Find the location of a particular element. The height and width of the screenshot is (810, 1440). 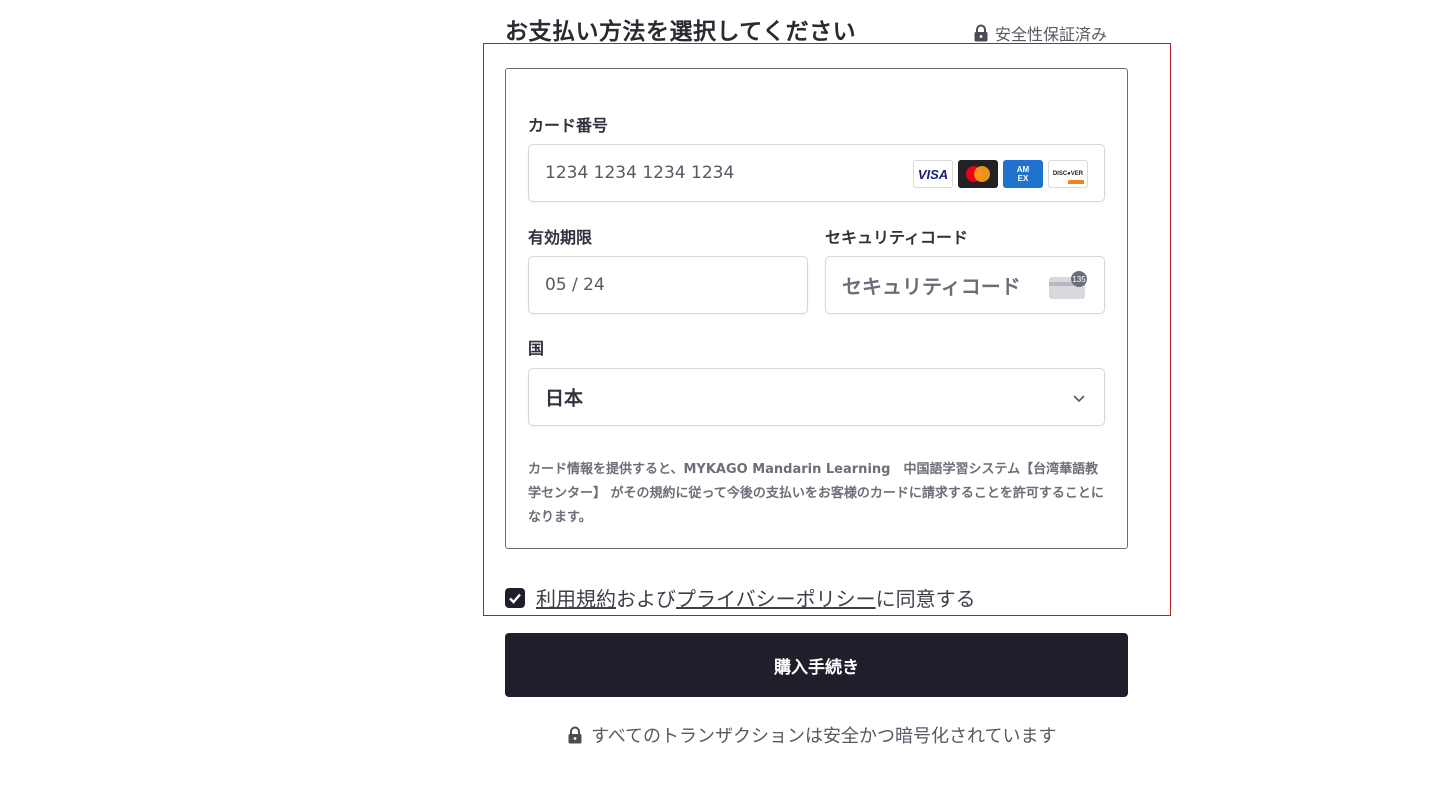

cvc-label: セキュリティコード is located at coordinates (897, 237).